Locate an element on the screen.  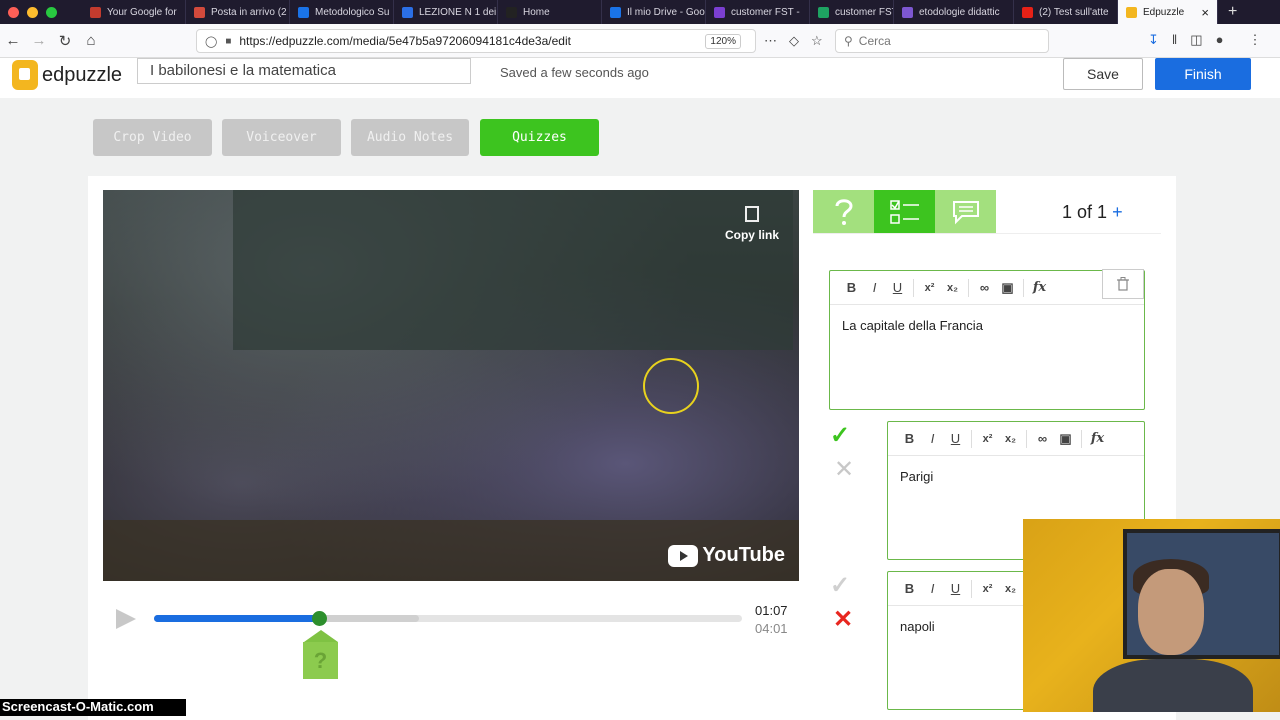
youtube-logo: YouTube is located at coordinates (726, 555).